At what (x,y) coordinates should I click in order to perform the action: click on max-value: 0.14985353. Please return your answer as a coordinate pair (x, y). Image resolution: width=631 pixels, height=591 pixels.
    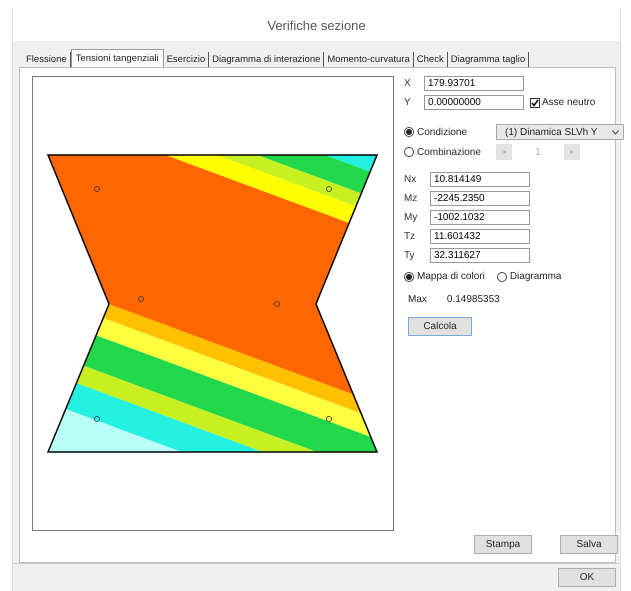
    Looking at the image, I should click on (473, 299).